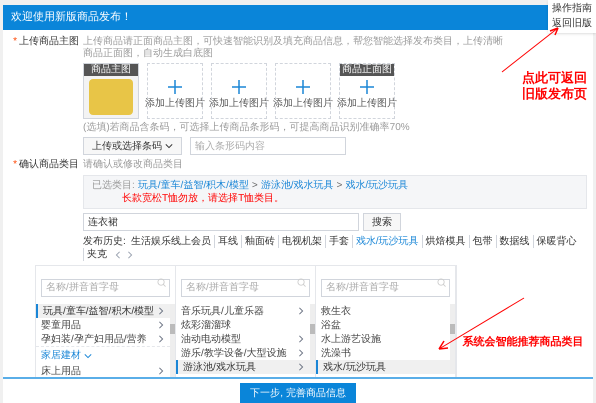  What do you see at coordinates (523, 342) in the screenshot?
I see `annotation-text: 系统会智能推荐商品类目` at bounding box center [523, 342].